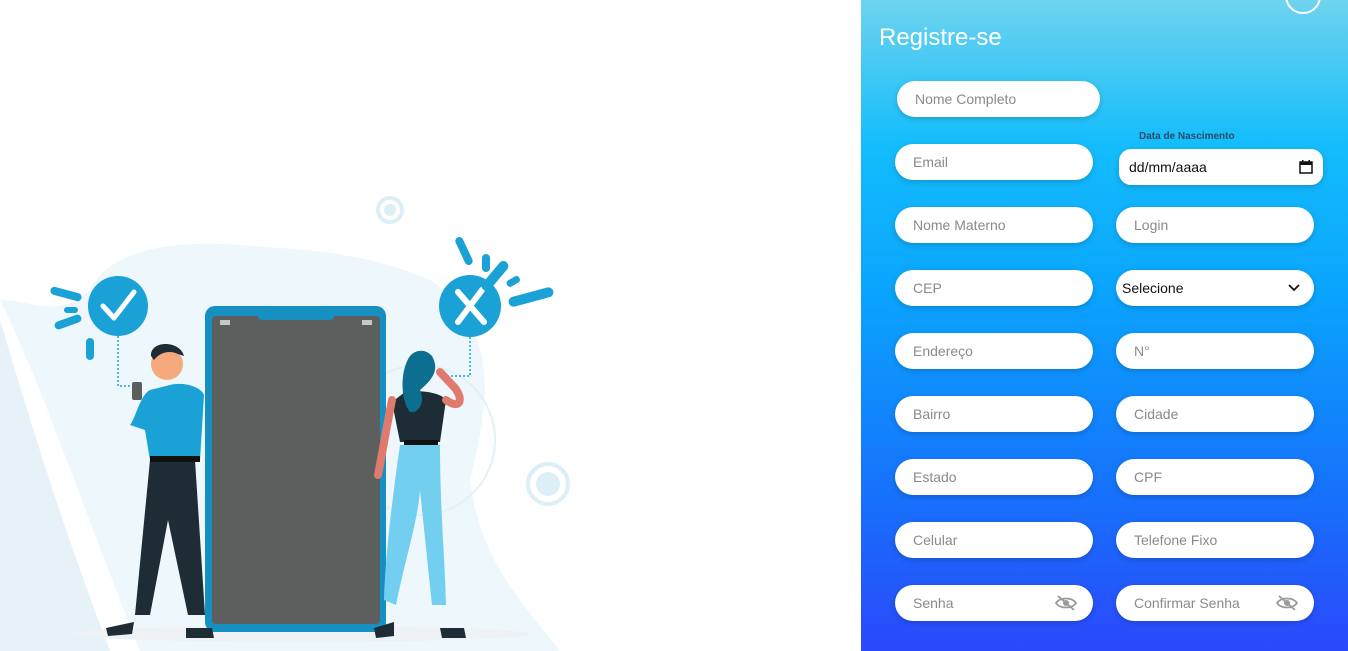  Describe the element at coordinates (994, 540) in the screenshot. I see `mobile-field: Celular` at that location.